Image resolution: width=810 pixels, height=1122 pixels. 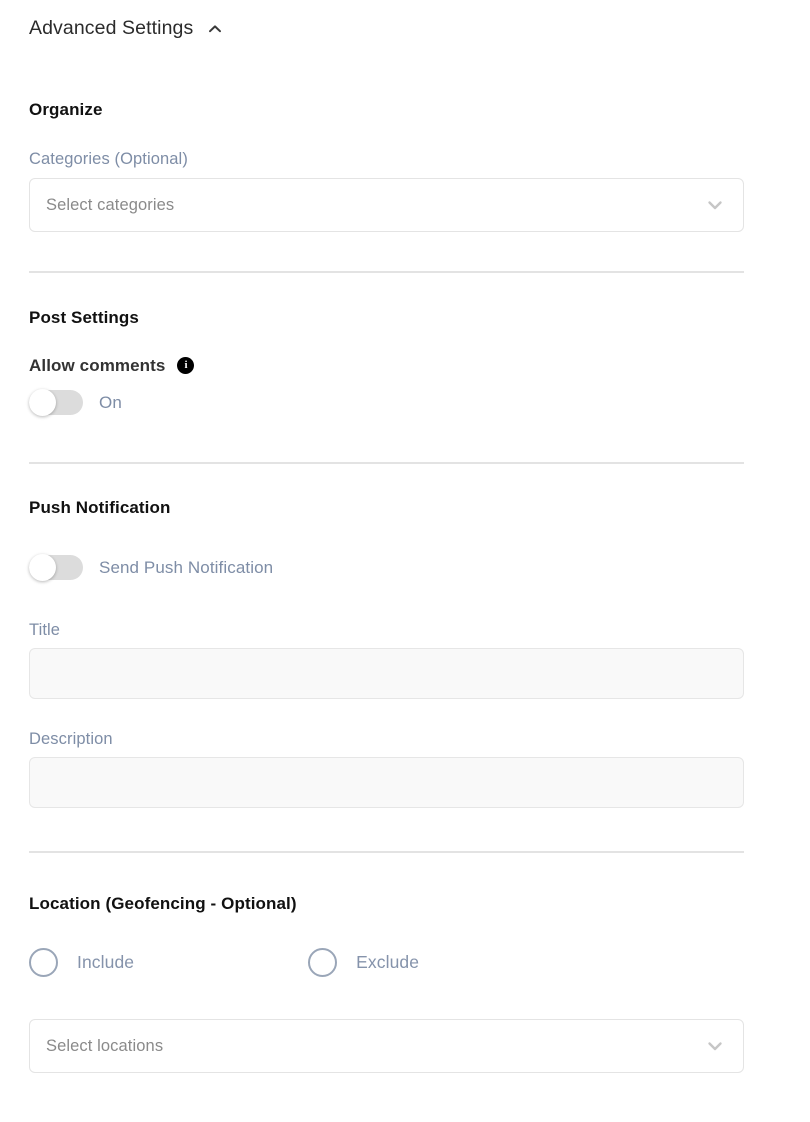 I want to click on divider-post-settings, so click(x=386, y=463).